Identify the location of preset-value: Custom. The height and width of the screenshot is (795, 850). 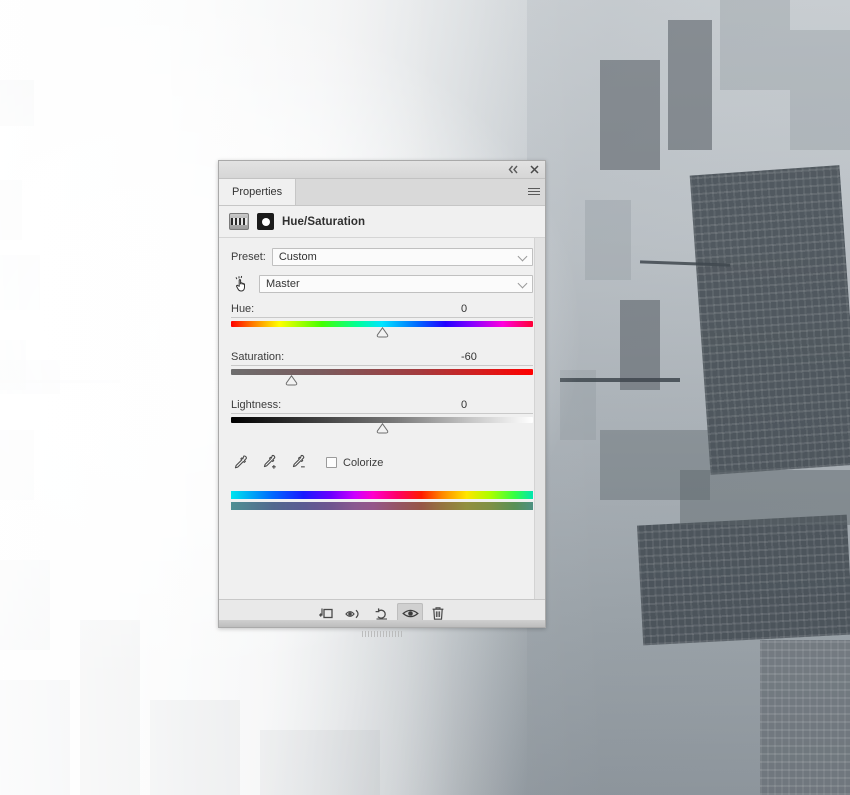
(297, 257).